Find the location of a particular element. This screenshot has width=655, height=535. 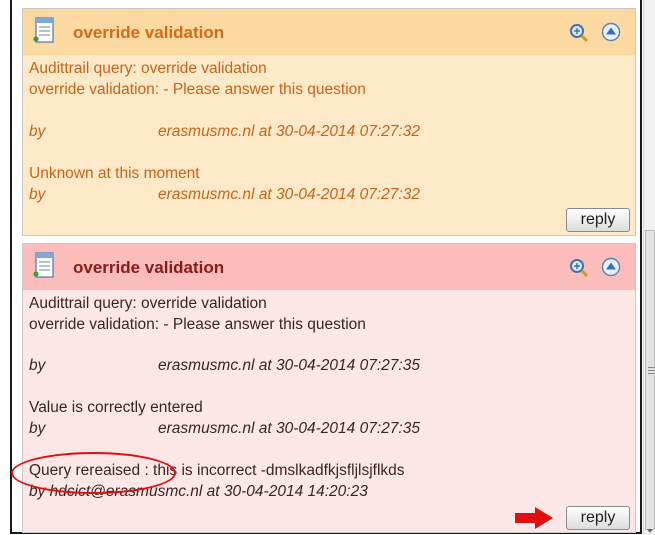

scroll-down-icon is located at coordinates (650, 531).